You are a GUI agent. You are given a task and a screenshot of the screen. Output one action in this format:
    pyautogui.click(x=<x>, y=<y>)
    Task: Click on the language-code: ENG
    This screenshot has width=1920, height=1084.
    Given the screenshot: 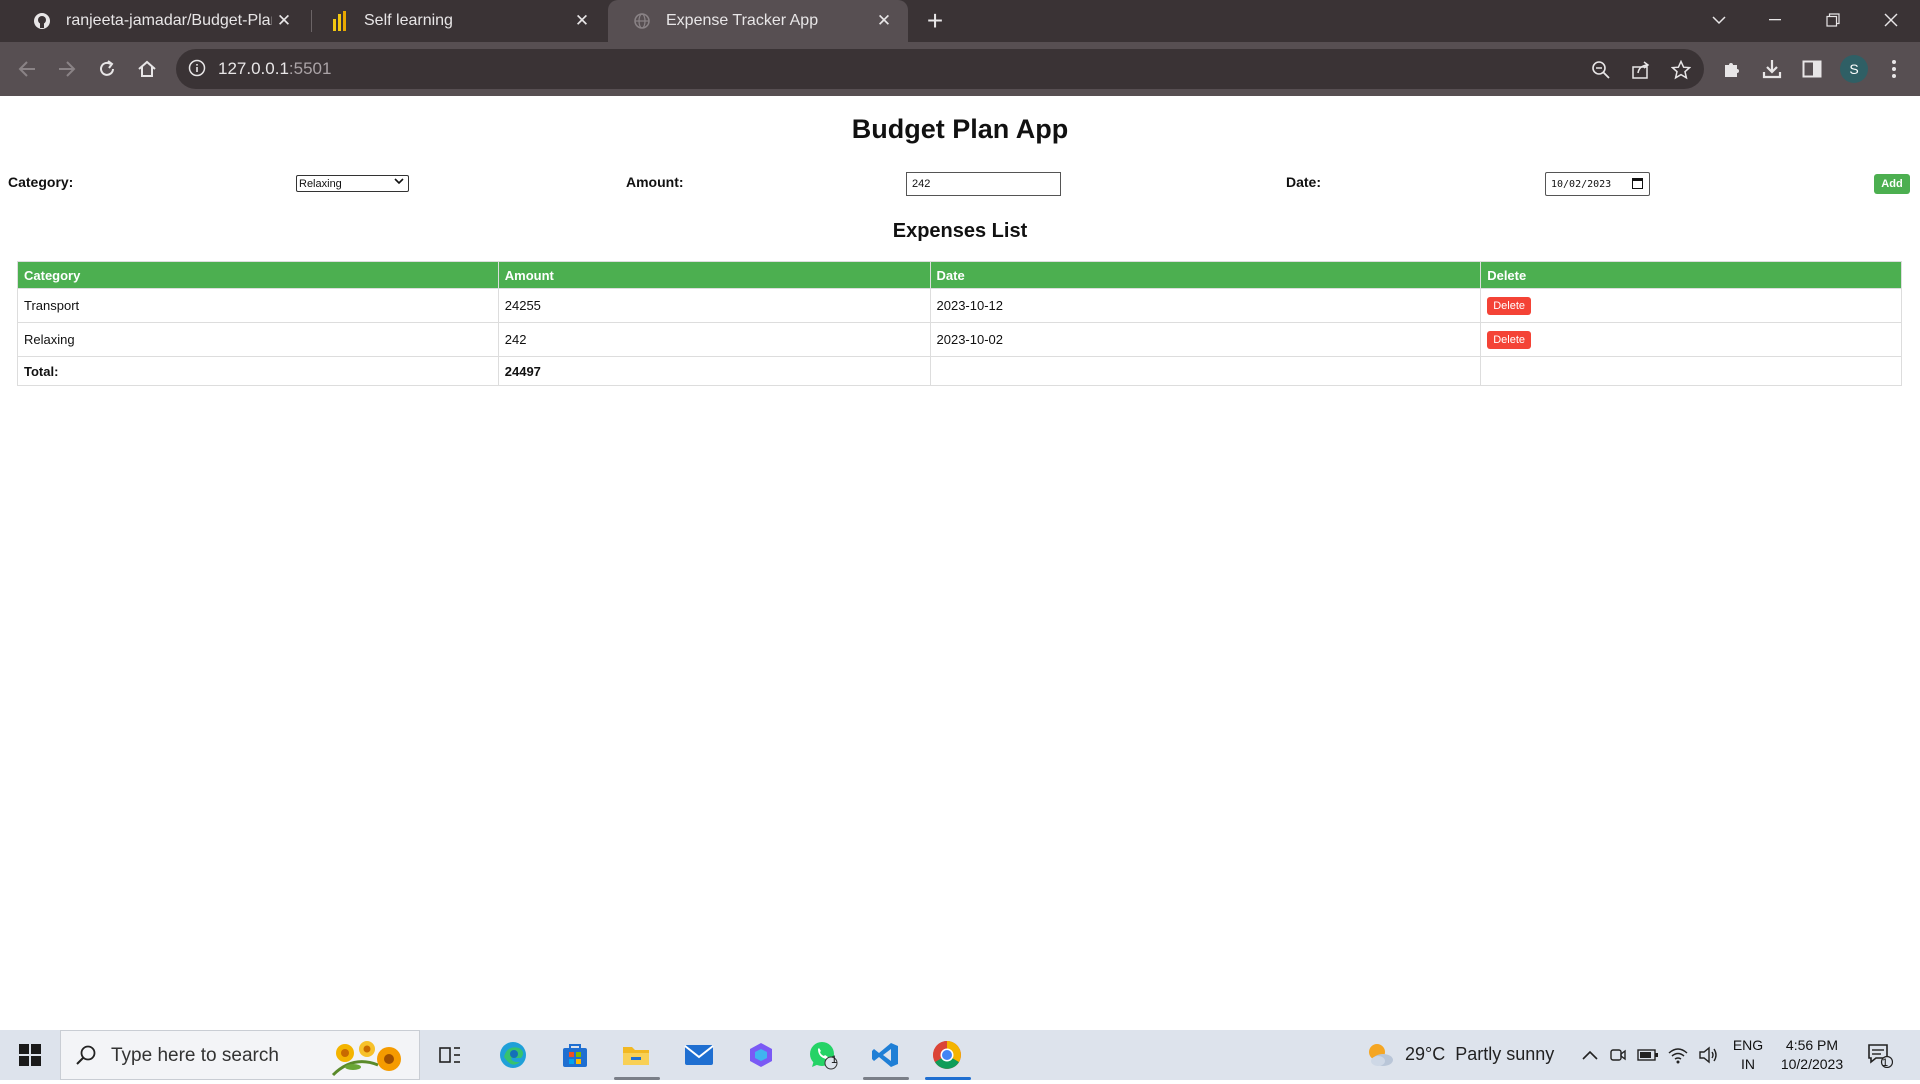 What is the action you would take?
    pyautogui.click(x=1748, y=1045)
    